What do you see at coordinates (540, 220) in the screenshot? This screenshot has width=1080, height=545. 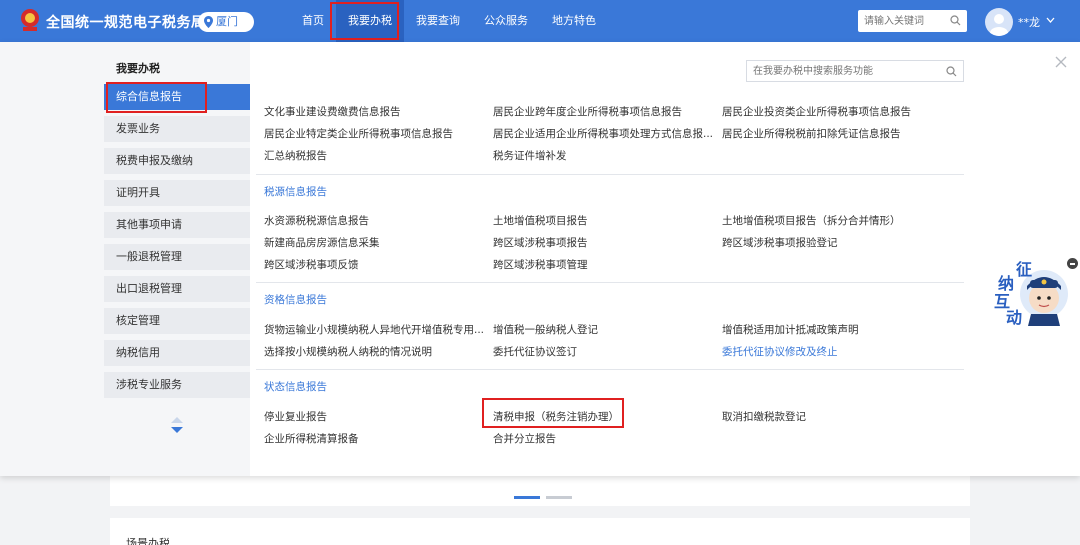 I see `service-link: 土地增值税项目报告` at bounding box center [540, 220].